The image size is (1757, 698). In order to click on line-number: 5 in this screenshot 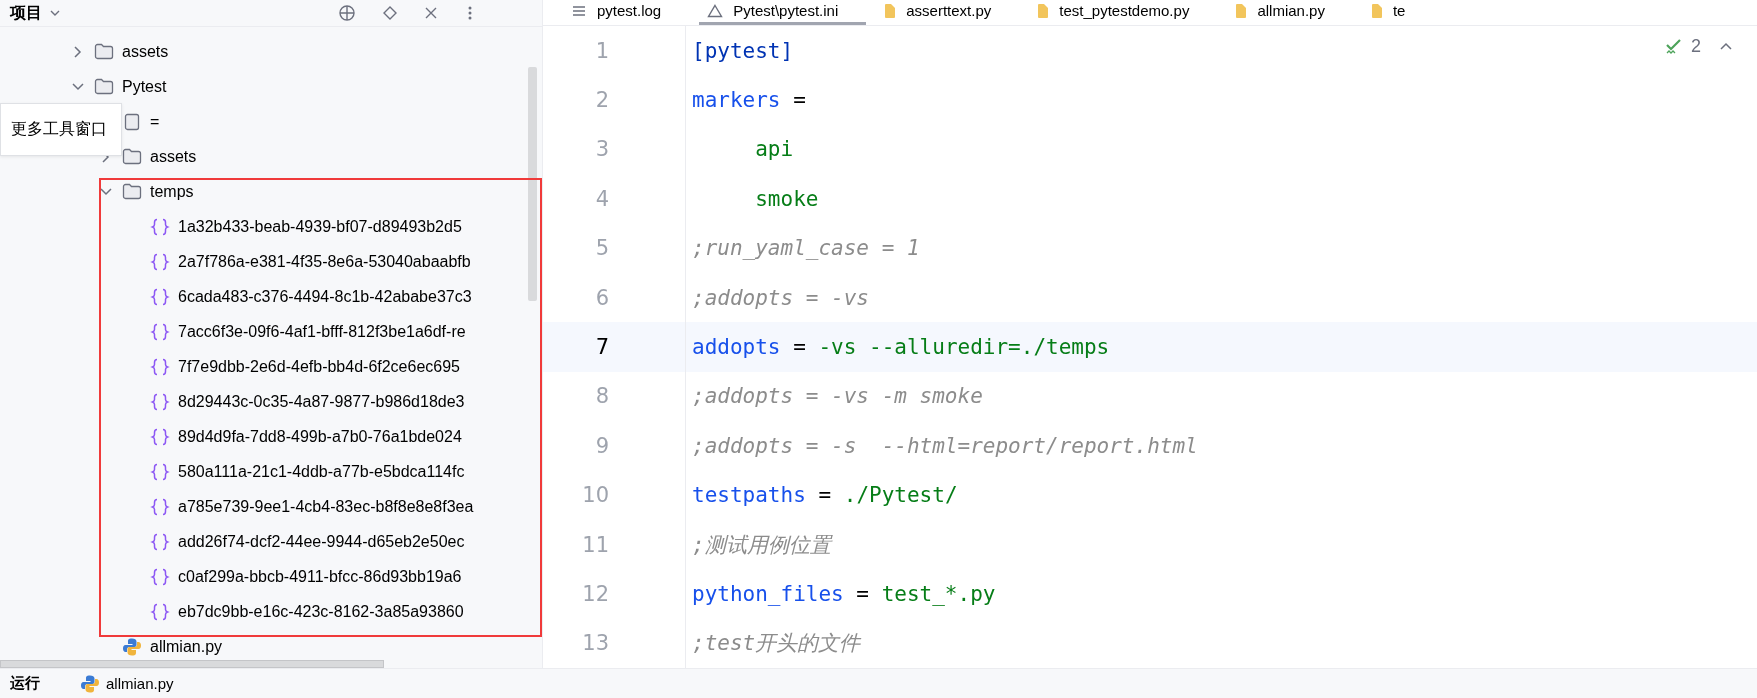, I will do `click(614, 248)`.